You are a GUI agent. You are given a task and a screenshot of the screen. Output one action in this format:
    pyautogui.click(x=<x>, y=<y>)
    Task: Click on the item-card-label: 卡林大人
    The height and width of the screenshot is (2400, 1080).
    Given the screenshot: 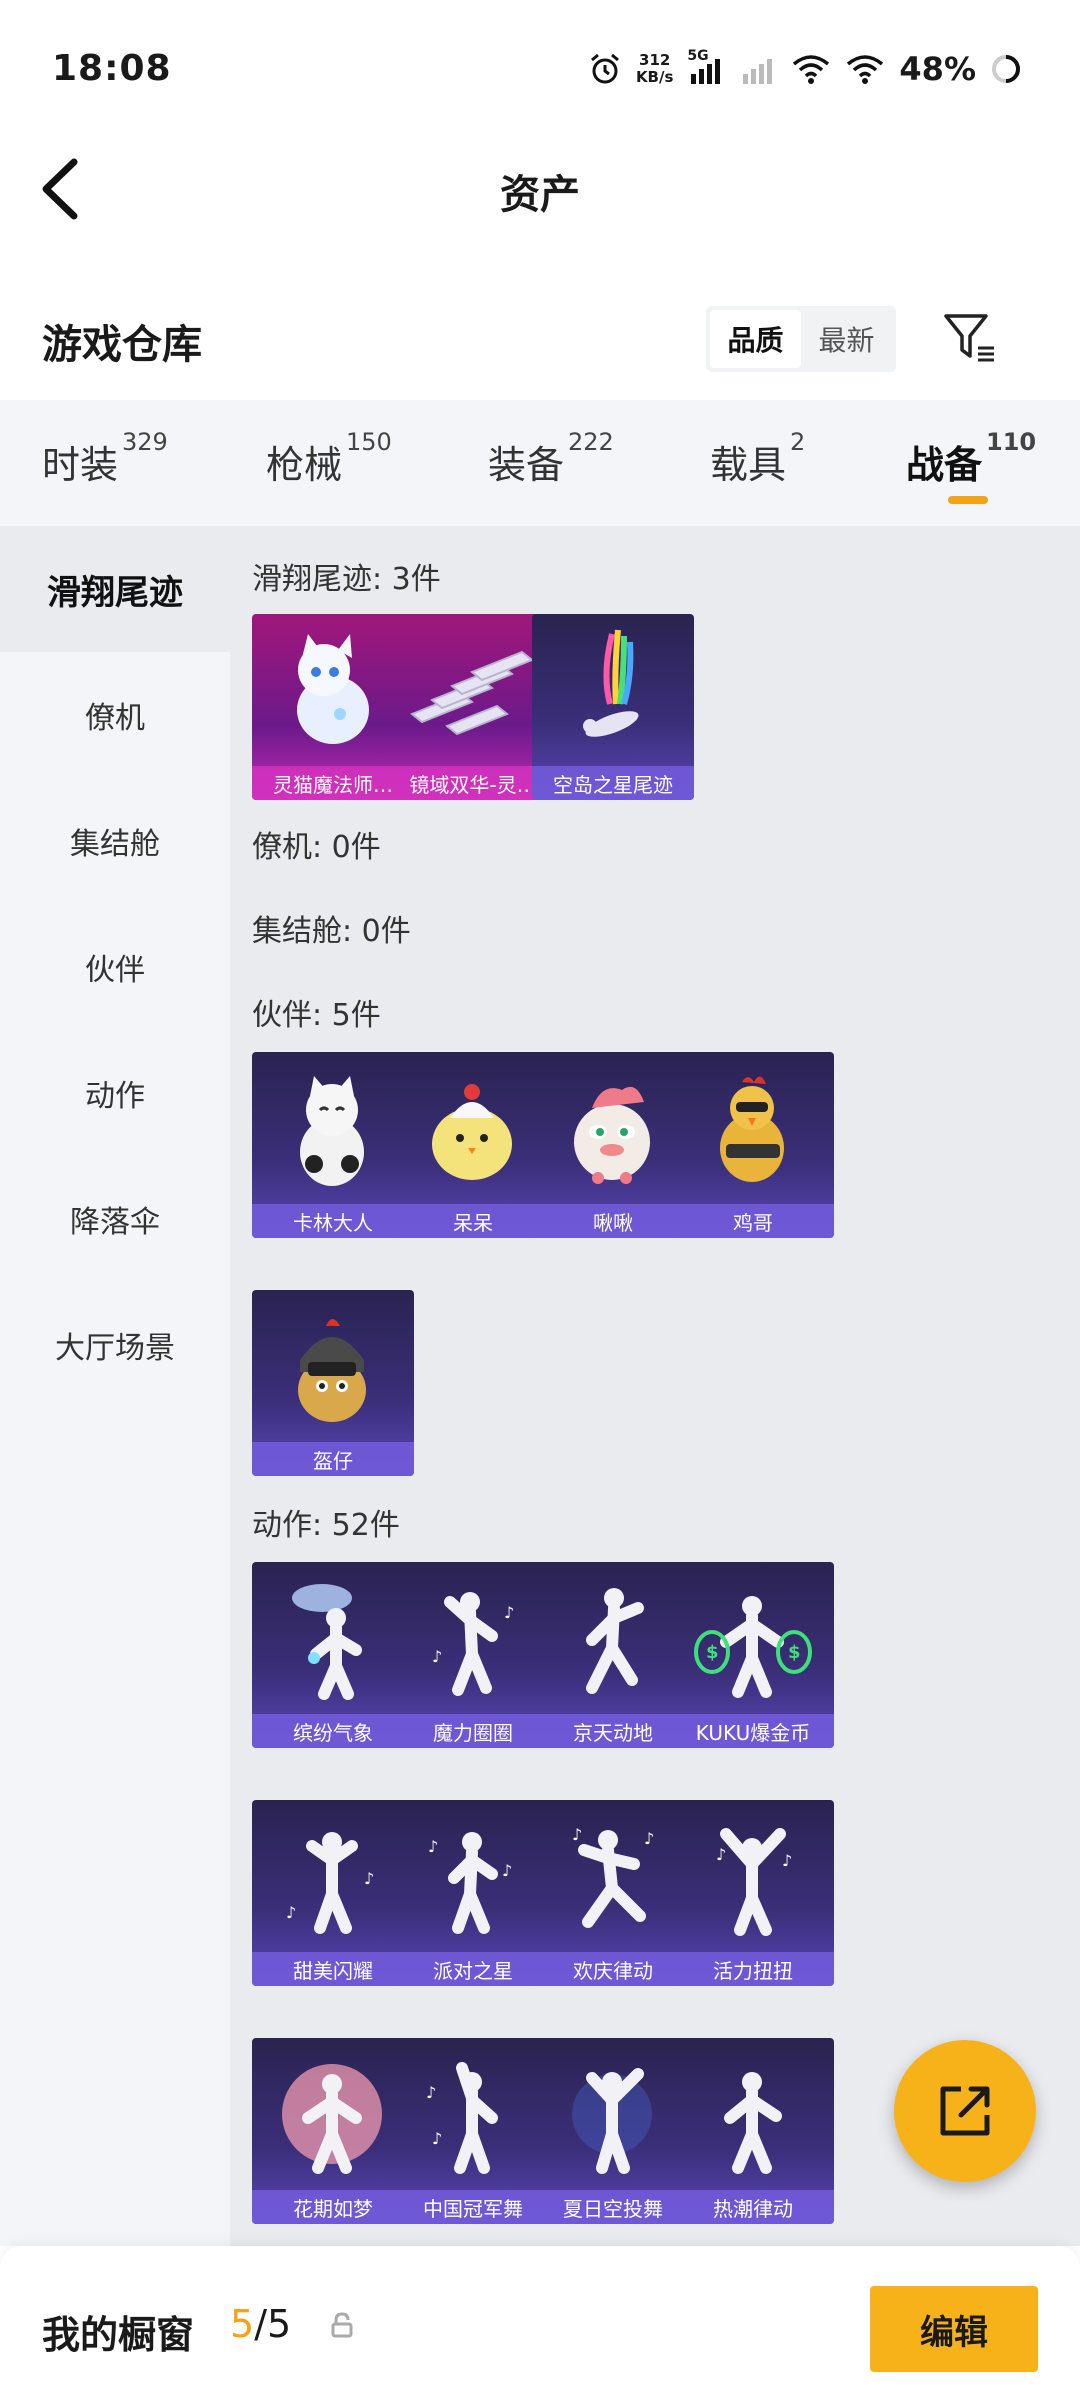 What is the action you would take?
    pyautogui.click(x=333, y=1221)
    